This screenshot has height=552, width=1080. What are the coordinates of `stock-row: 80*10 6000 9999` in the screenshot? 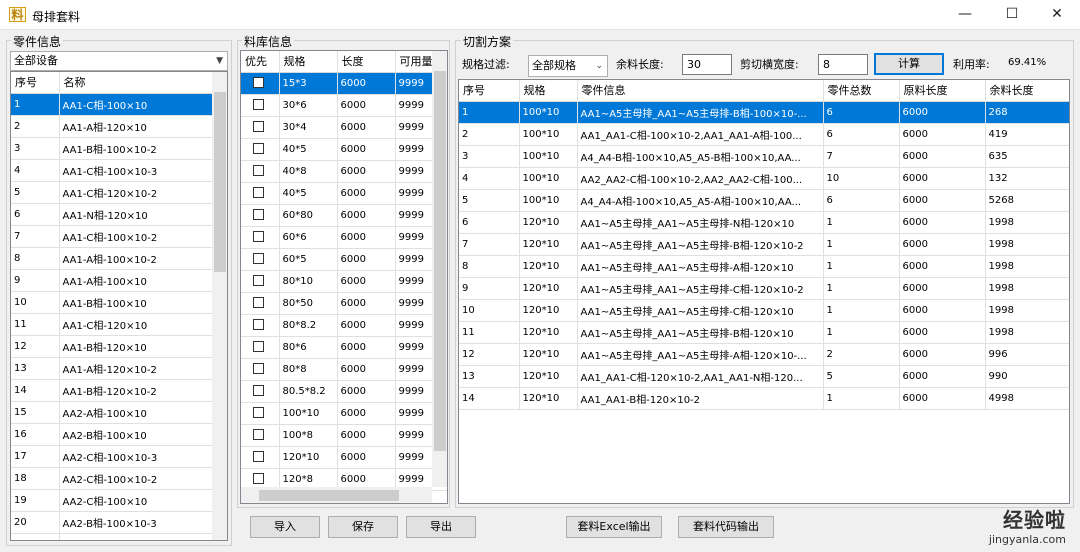 It's located at (344, 281).